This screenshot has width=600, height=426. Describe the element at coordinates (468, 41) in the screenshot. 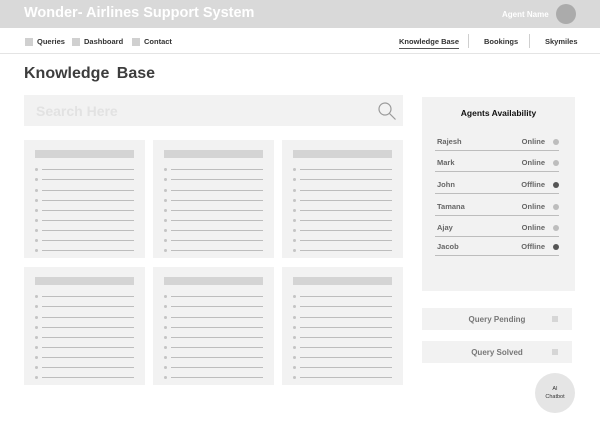

I see `nav-divider` at that location.